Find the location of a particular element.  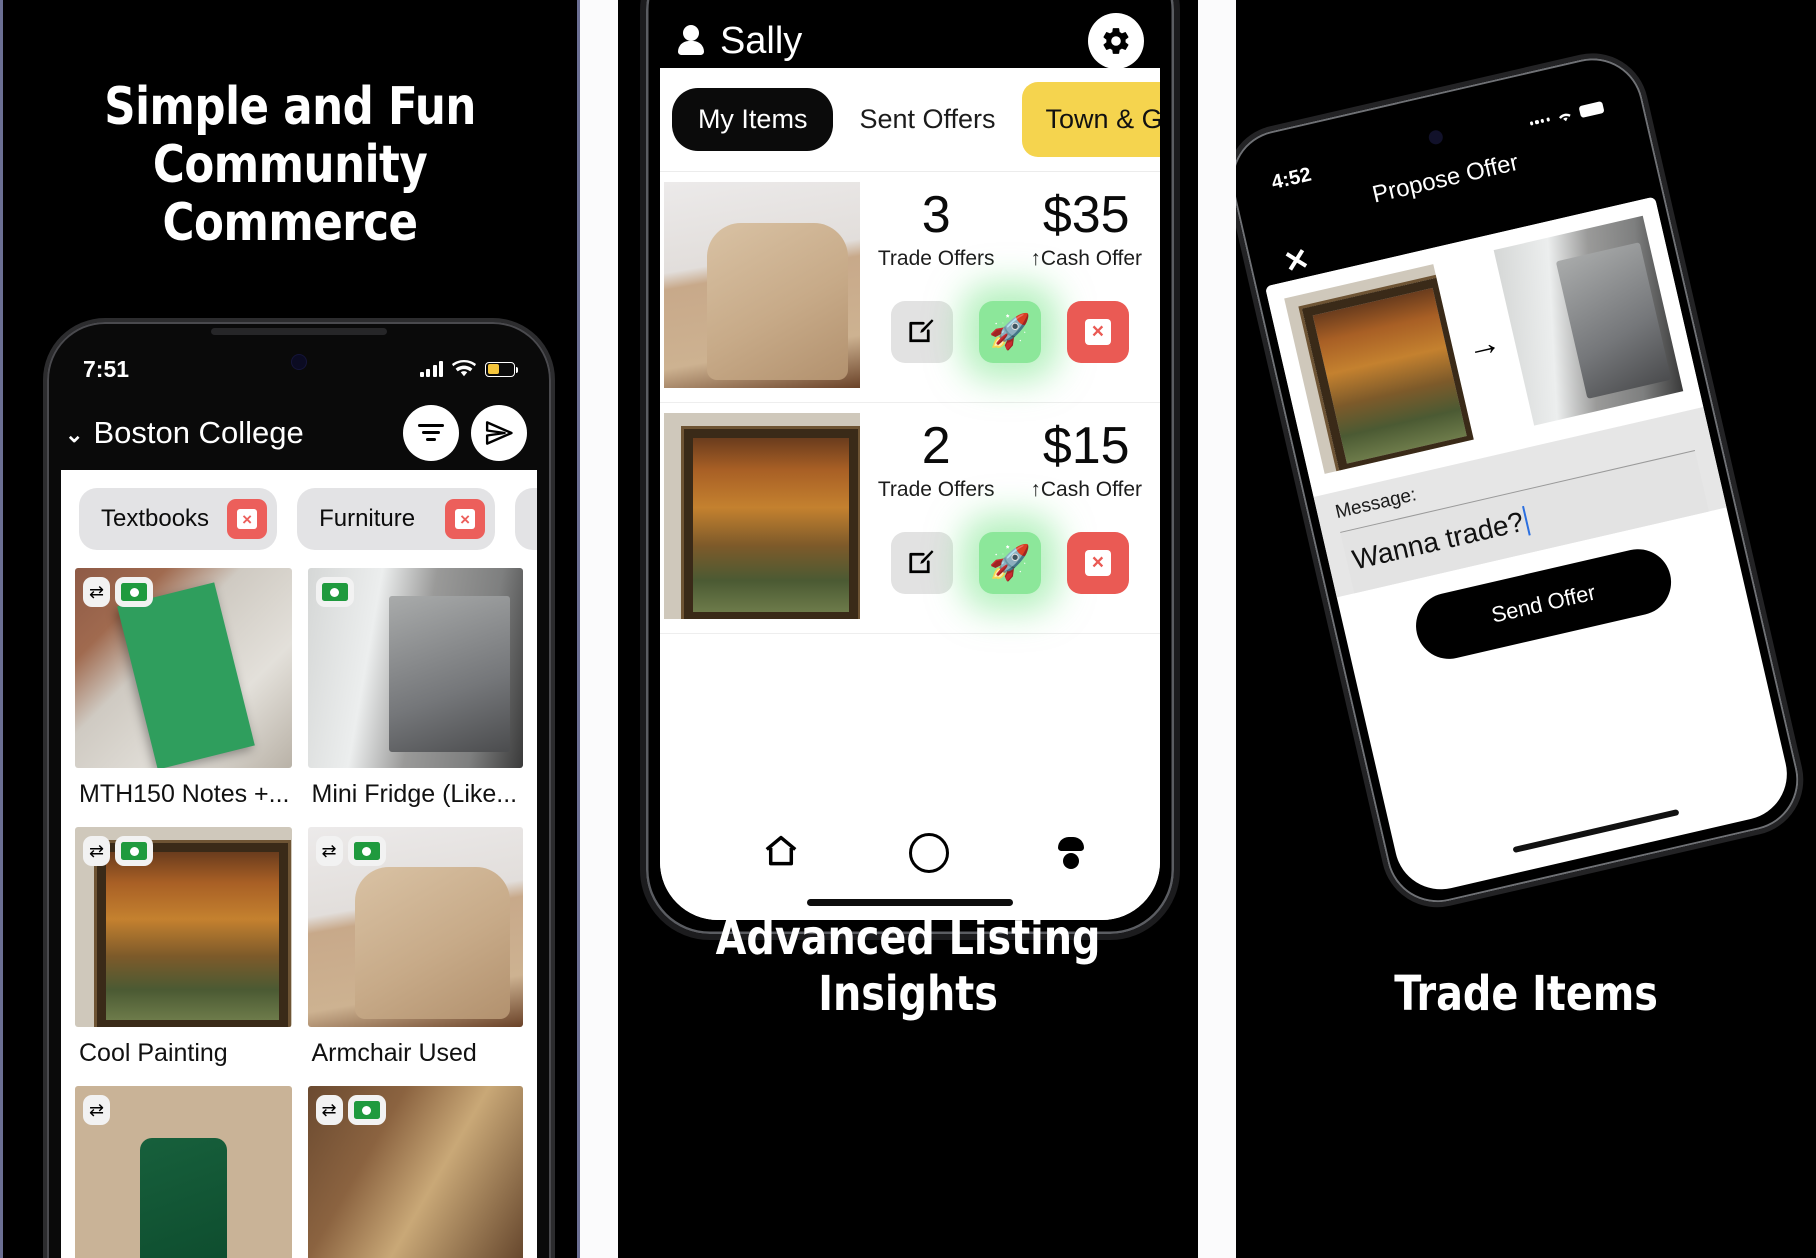

listing-actions: 🚀 × is located at coordinates (1009, 562).